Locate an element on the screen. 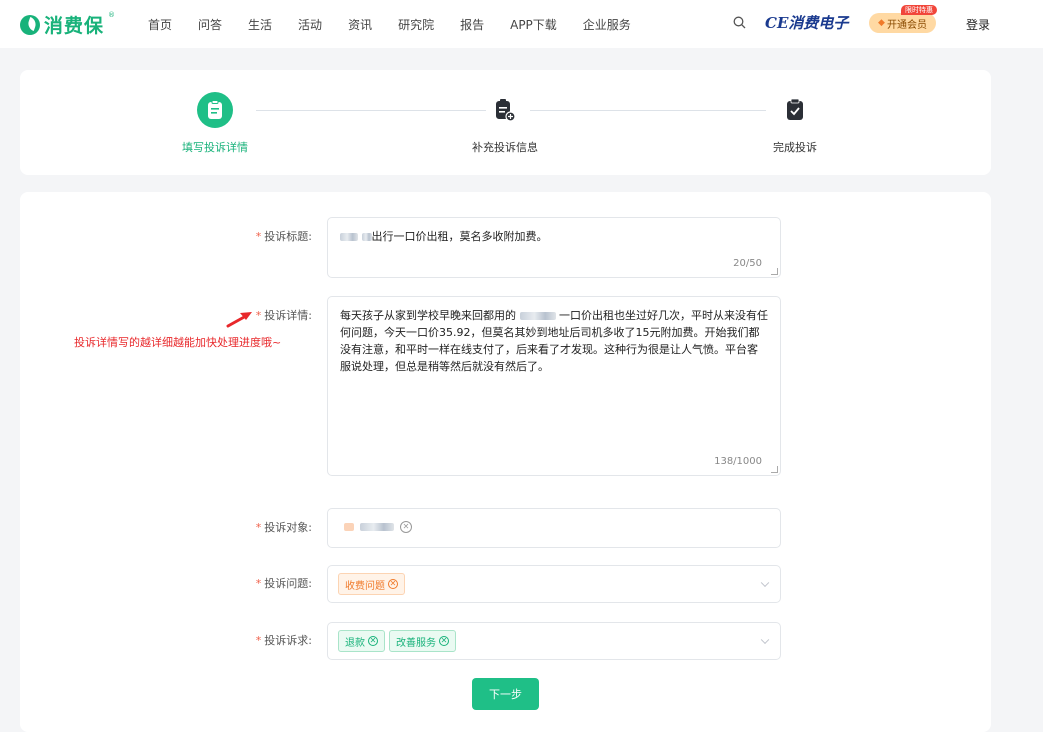  vip-label: 开通会员 is located at coordinates (906, 25).